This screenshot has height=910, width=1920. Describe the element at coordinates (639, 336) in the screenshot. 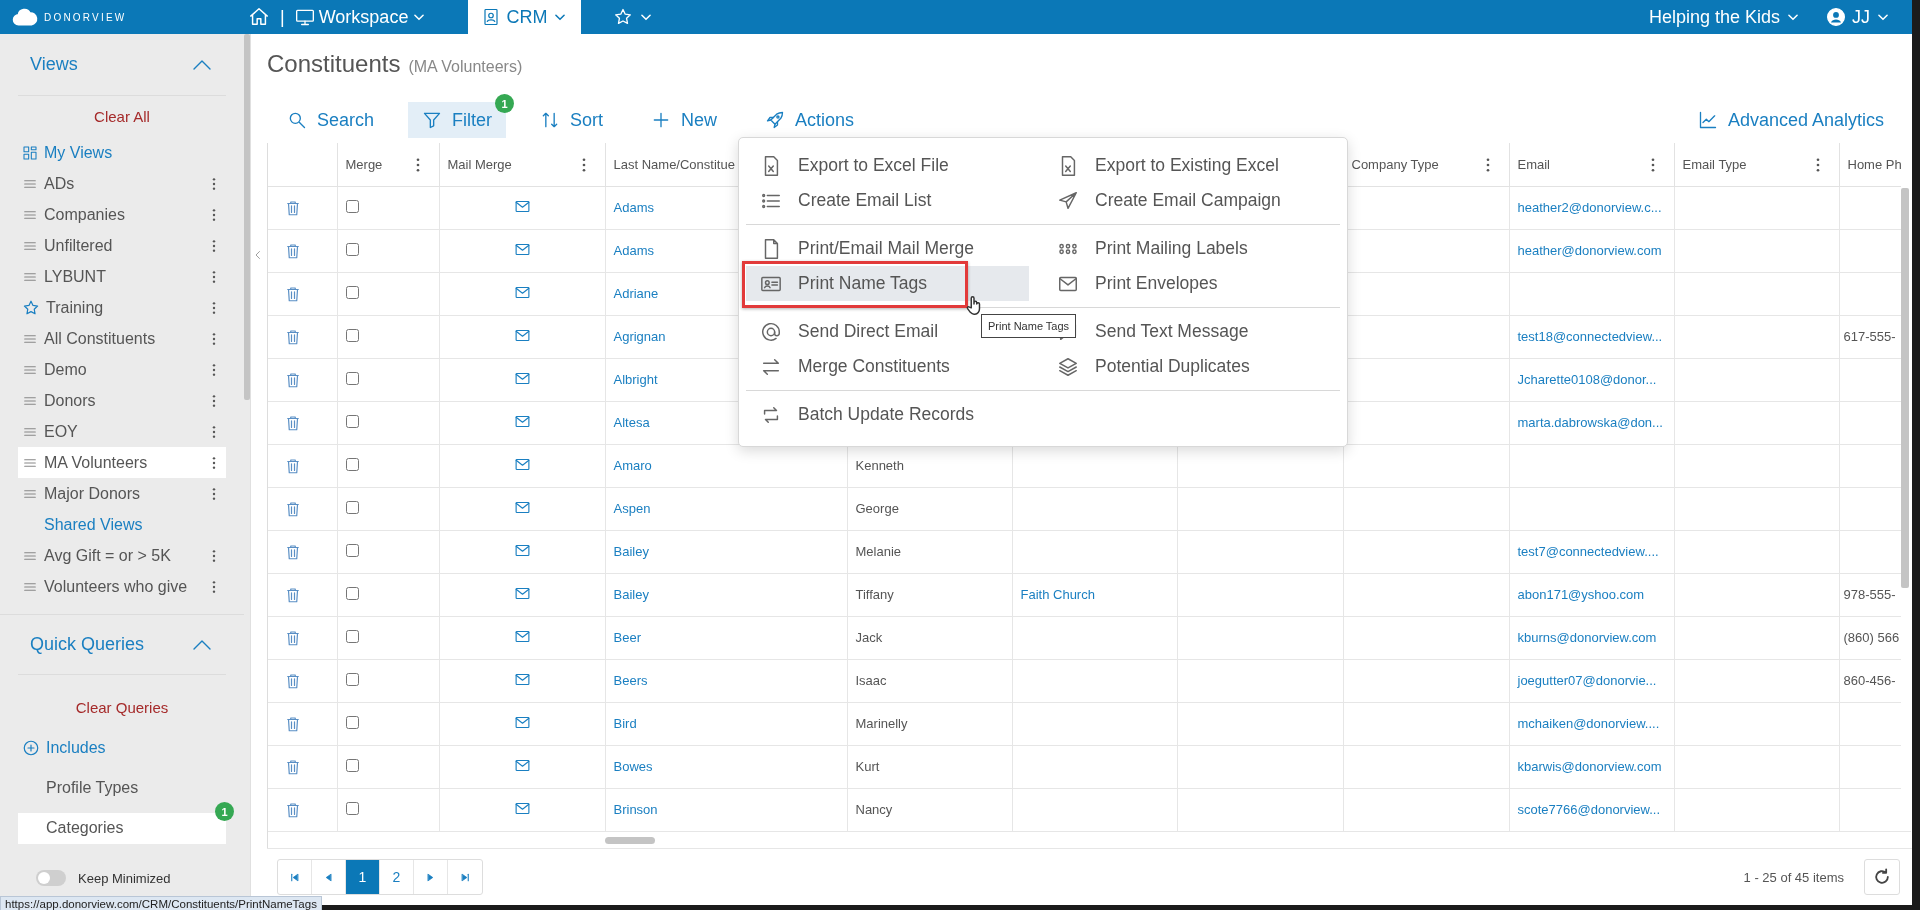

I see `constituent-link: Agrignan` at that location.